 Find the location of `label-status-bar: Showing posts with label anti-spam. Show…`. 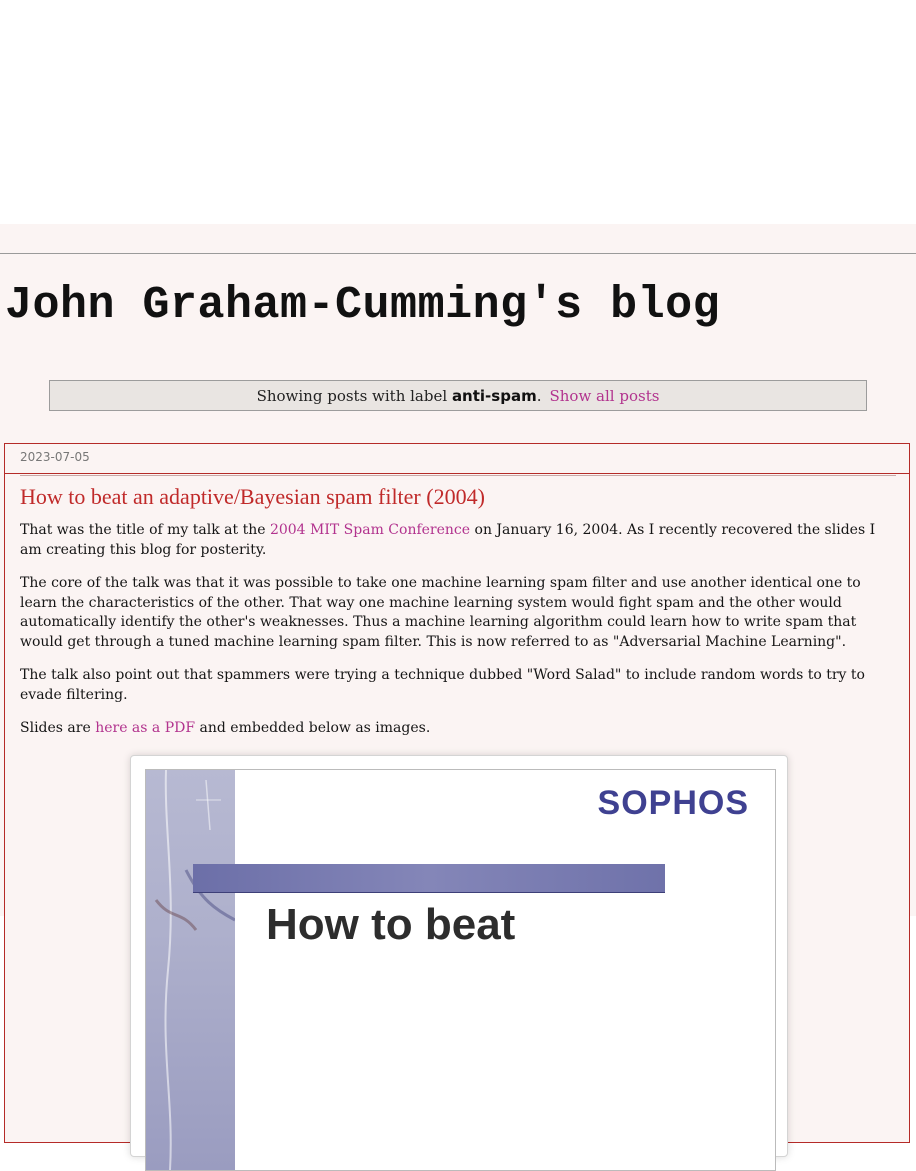

label-status-bar: Showing posts with label anti-spam. Show… is located at coordinates (458, 395).